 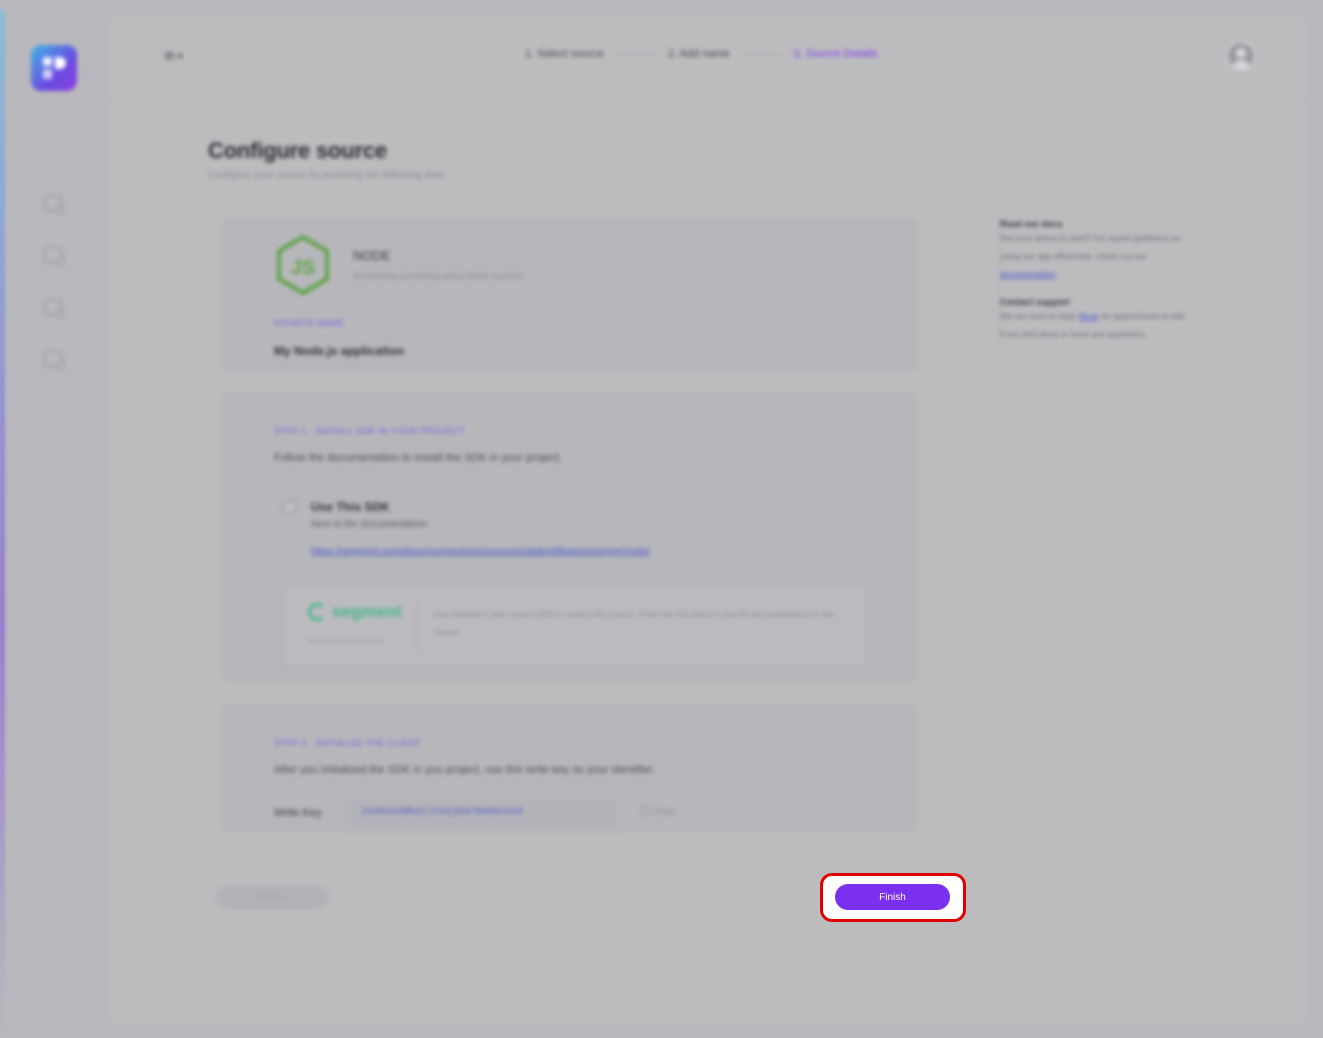 I want to click on source-name-label: SOURCE NAME, so click(x=309, y=323).